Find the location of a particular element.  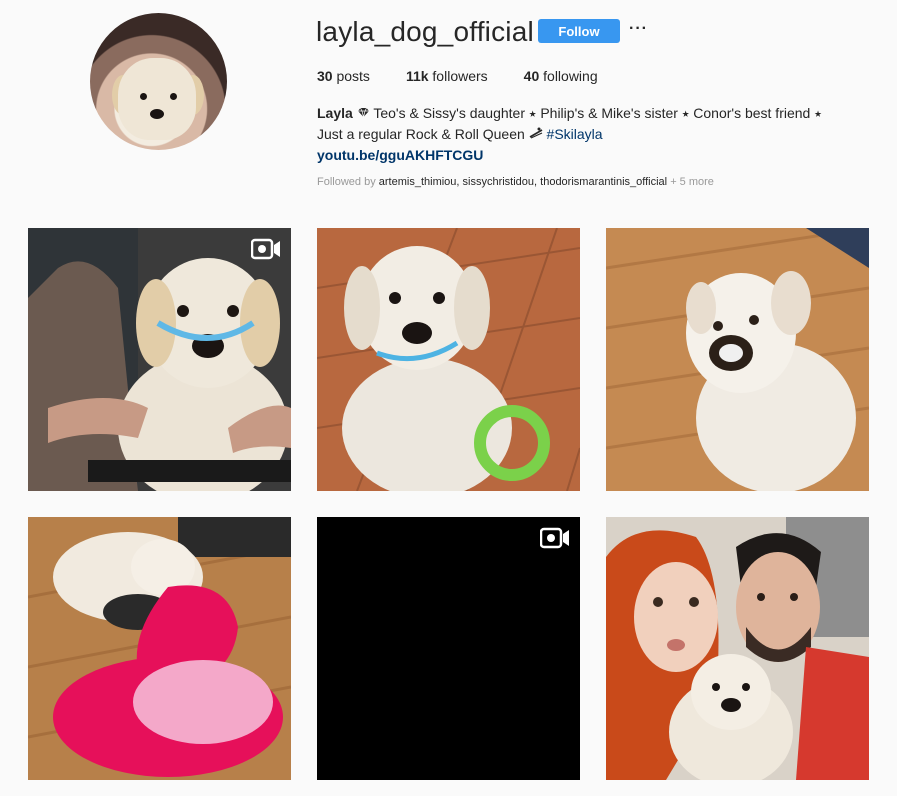

following-count-value: 40 is located at coordinates (531, 76).